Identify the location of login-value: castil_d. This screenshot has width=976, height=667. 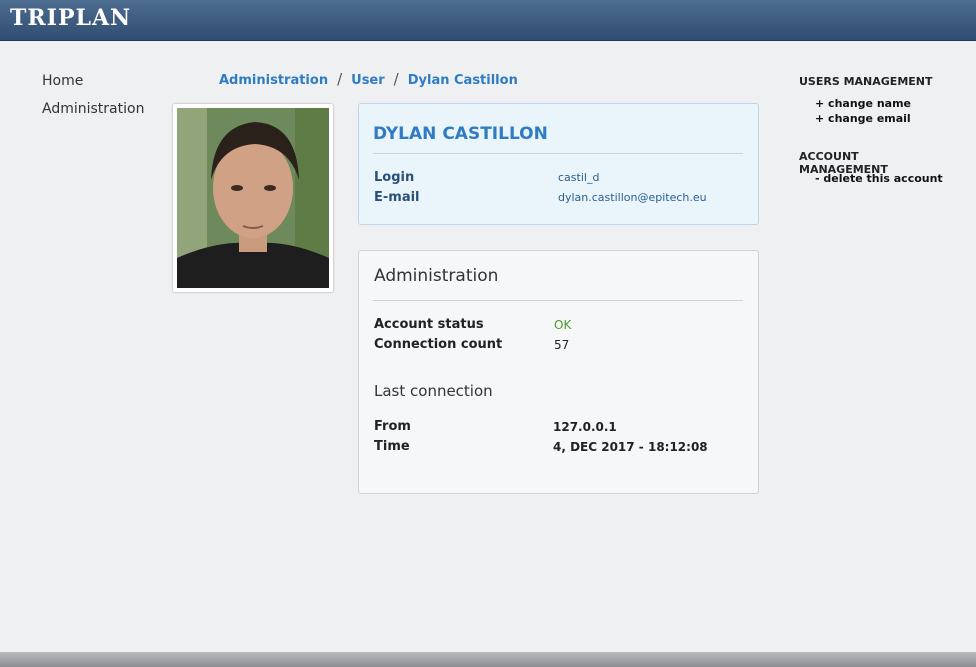
(579, 177).